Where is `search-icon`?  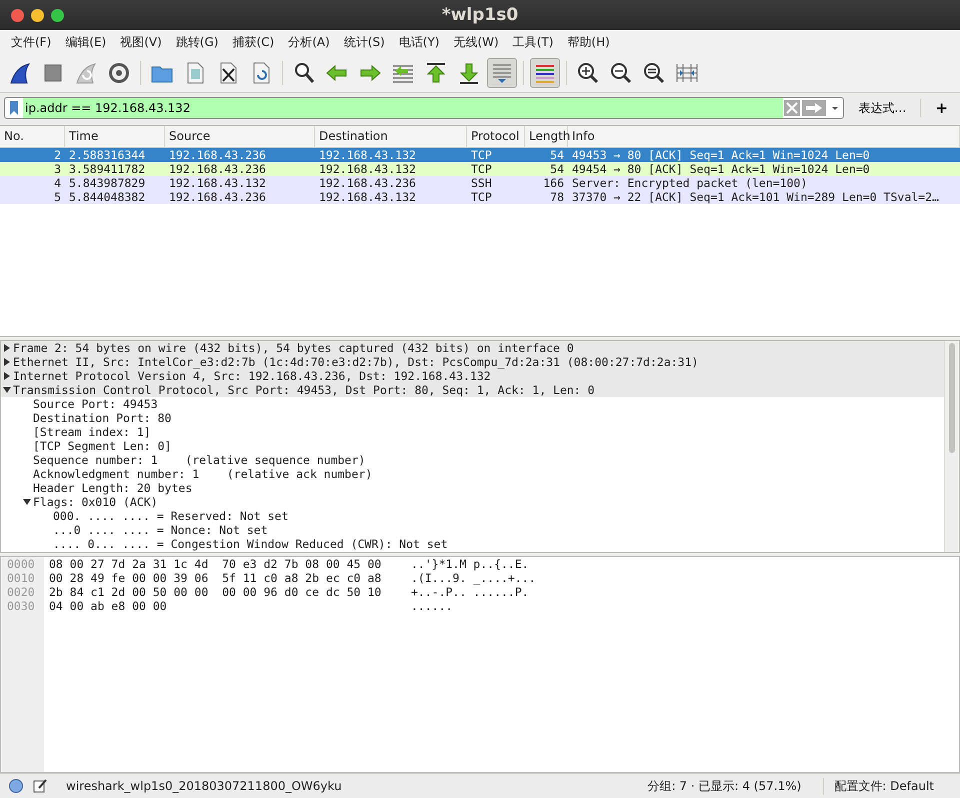 search-icon is located at coordinates (304, 73).